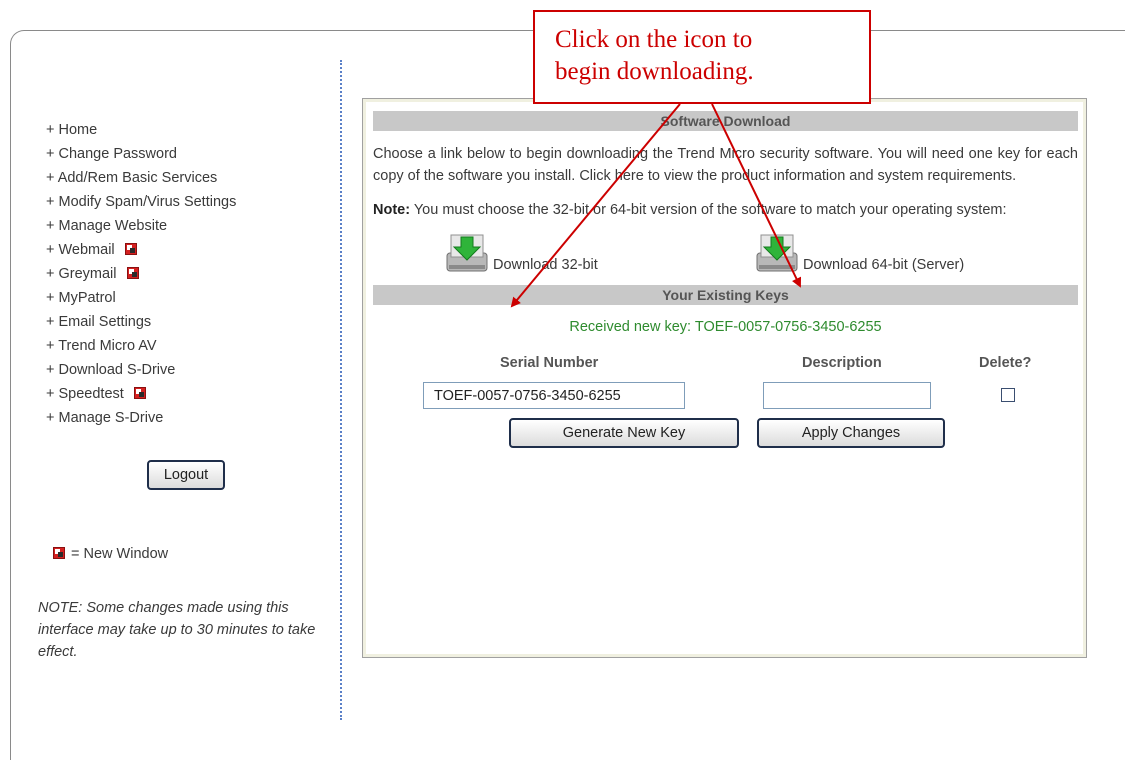 This screenshot has width=1125, height=760. What do you see at coordinates (98, 322) in the screenshot?
I see `sidebar-item-label: + Email Settings` at bounding box center [98, 322].